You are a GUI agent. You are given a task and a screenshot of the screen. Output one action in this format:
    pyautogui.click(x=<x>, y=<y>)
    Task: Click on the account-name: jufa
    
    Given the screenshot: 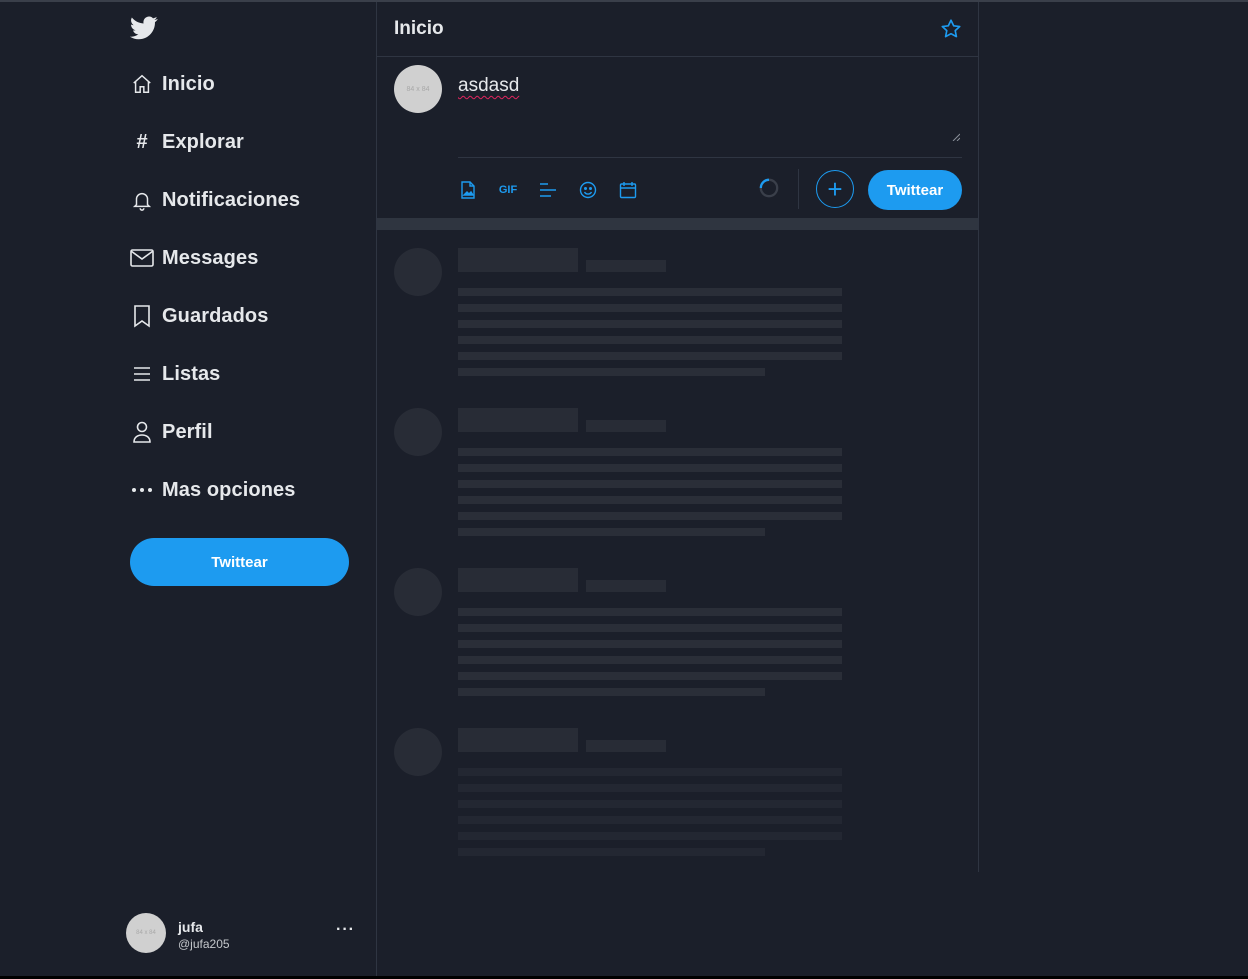 What is the action you would take?
    pyautogui.click(x=190, y=927)
    